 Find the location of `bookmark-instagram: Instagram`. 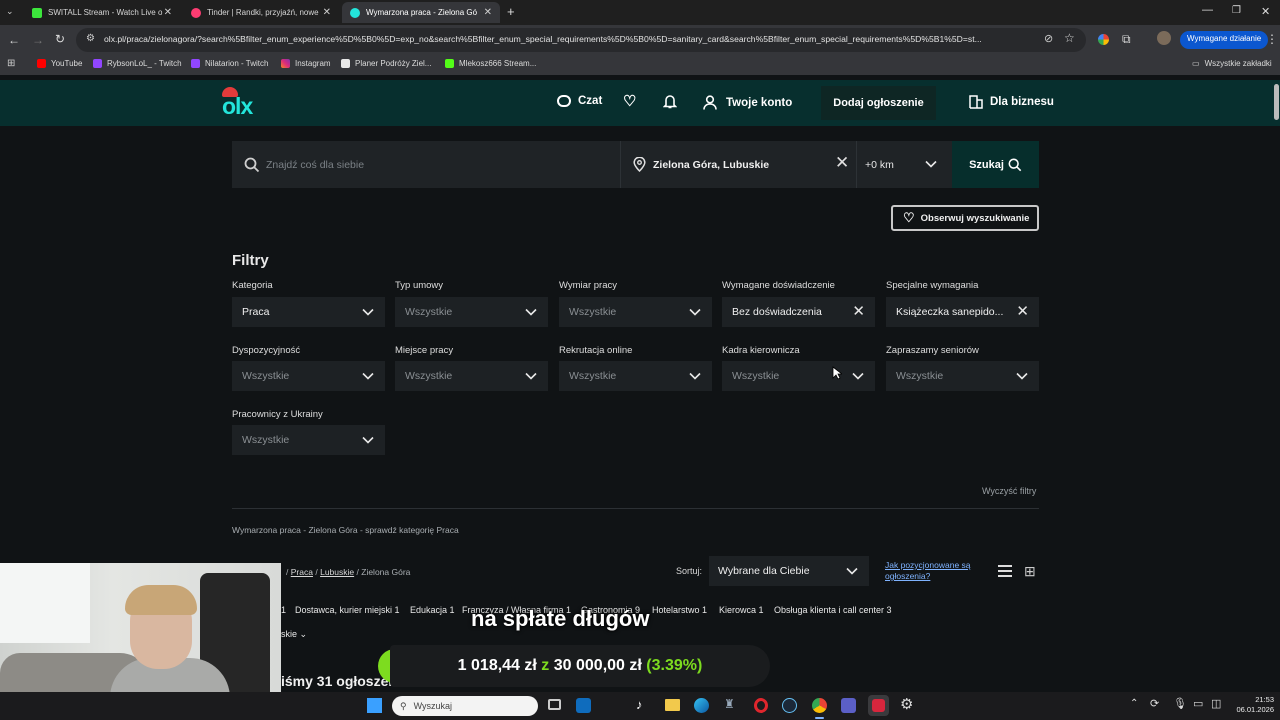

bookmark-instagram: Instagram is located at coordinates (306, 63).